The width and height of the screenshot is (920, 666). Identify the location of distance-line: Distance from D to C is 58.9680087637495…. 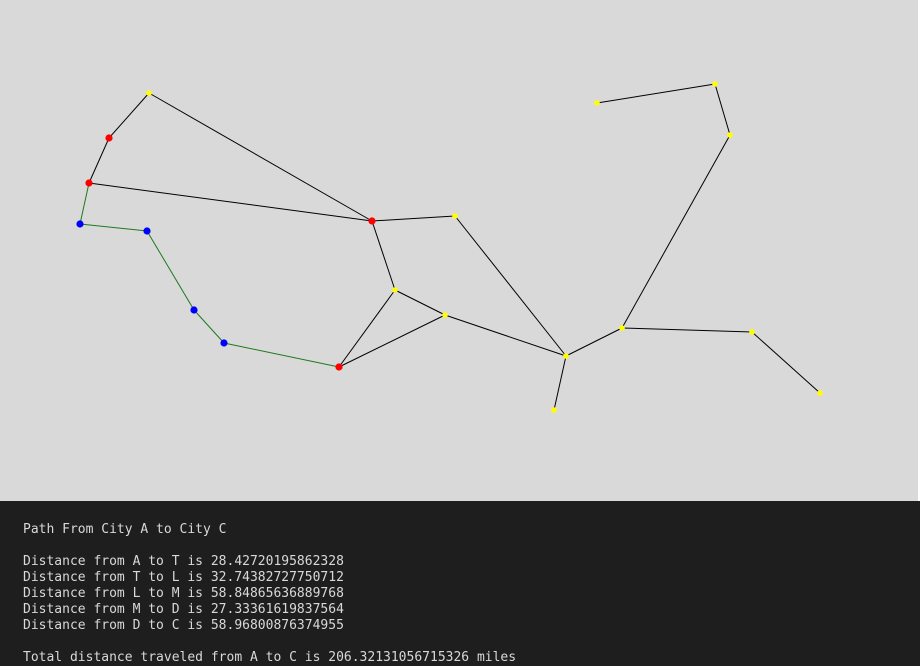
(183, 625).